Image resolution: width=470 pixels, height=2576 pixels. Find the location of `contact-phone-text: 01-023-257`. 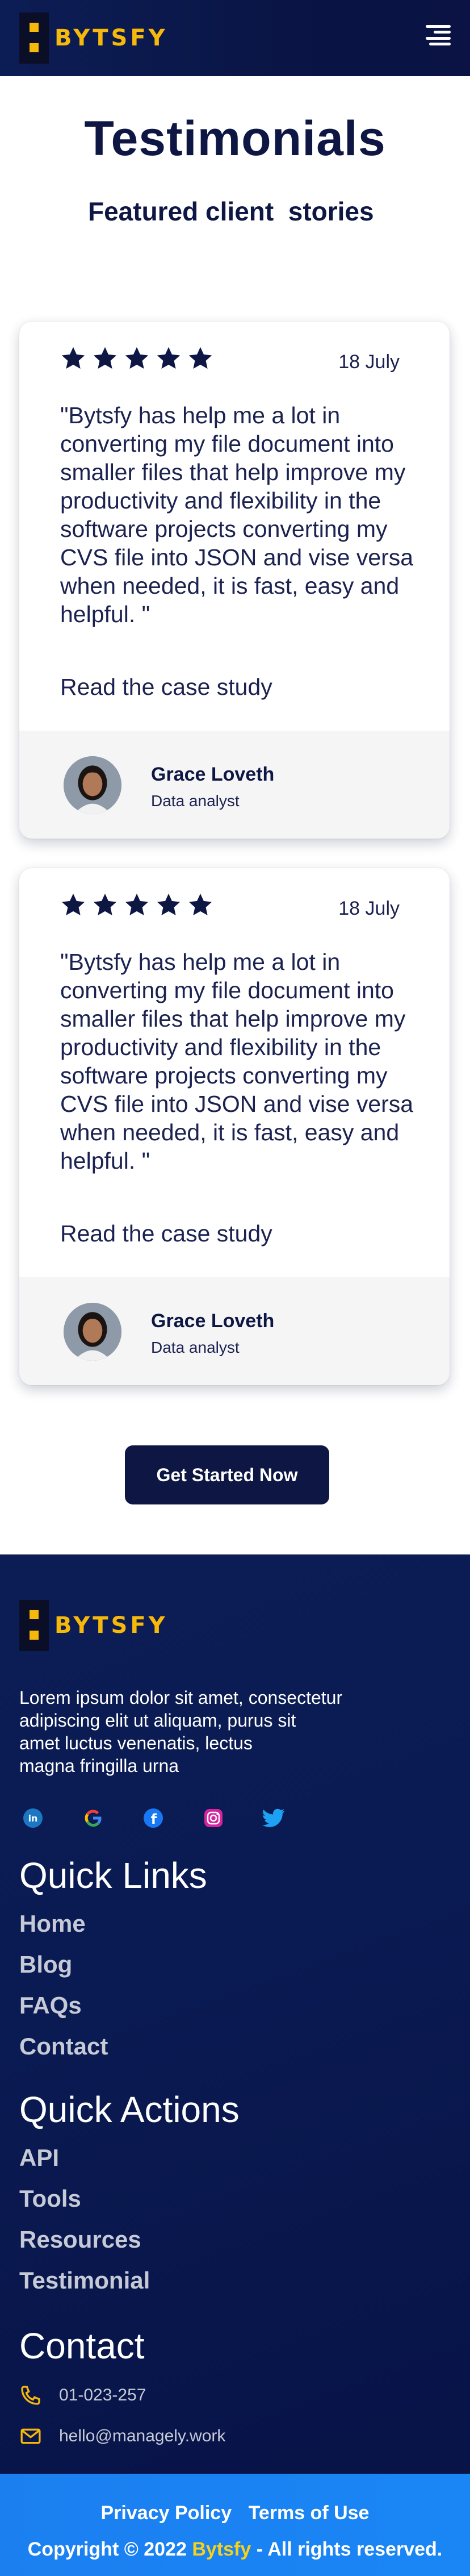

contact-phone-text: 01-023-257 is located at coordinates (102, 2395).